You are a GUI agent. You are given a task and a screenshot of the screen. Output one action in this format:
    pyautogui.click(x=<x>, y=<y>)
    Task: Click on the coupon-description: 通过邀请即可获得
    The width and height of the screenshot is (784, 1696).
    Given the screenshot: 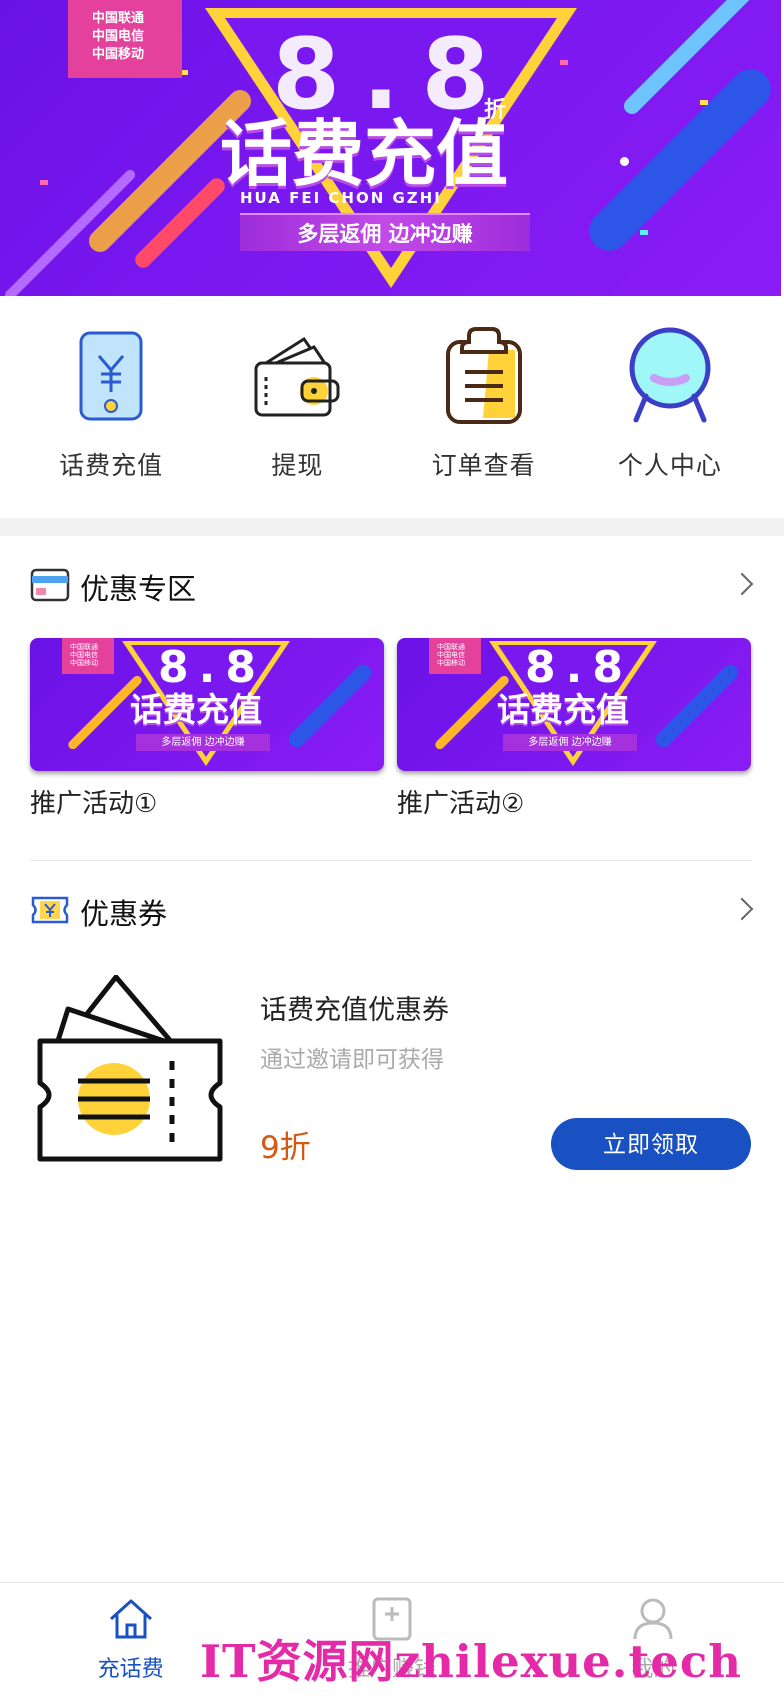 What is the action you would take?
    pyautogui.click(x=352, y=1060)
    